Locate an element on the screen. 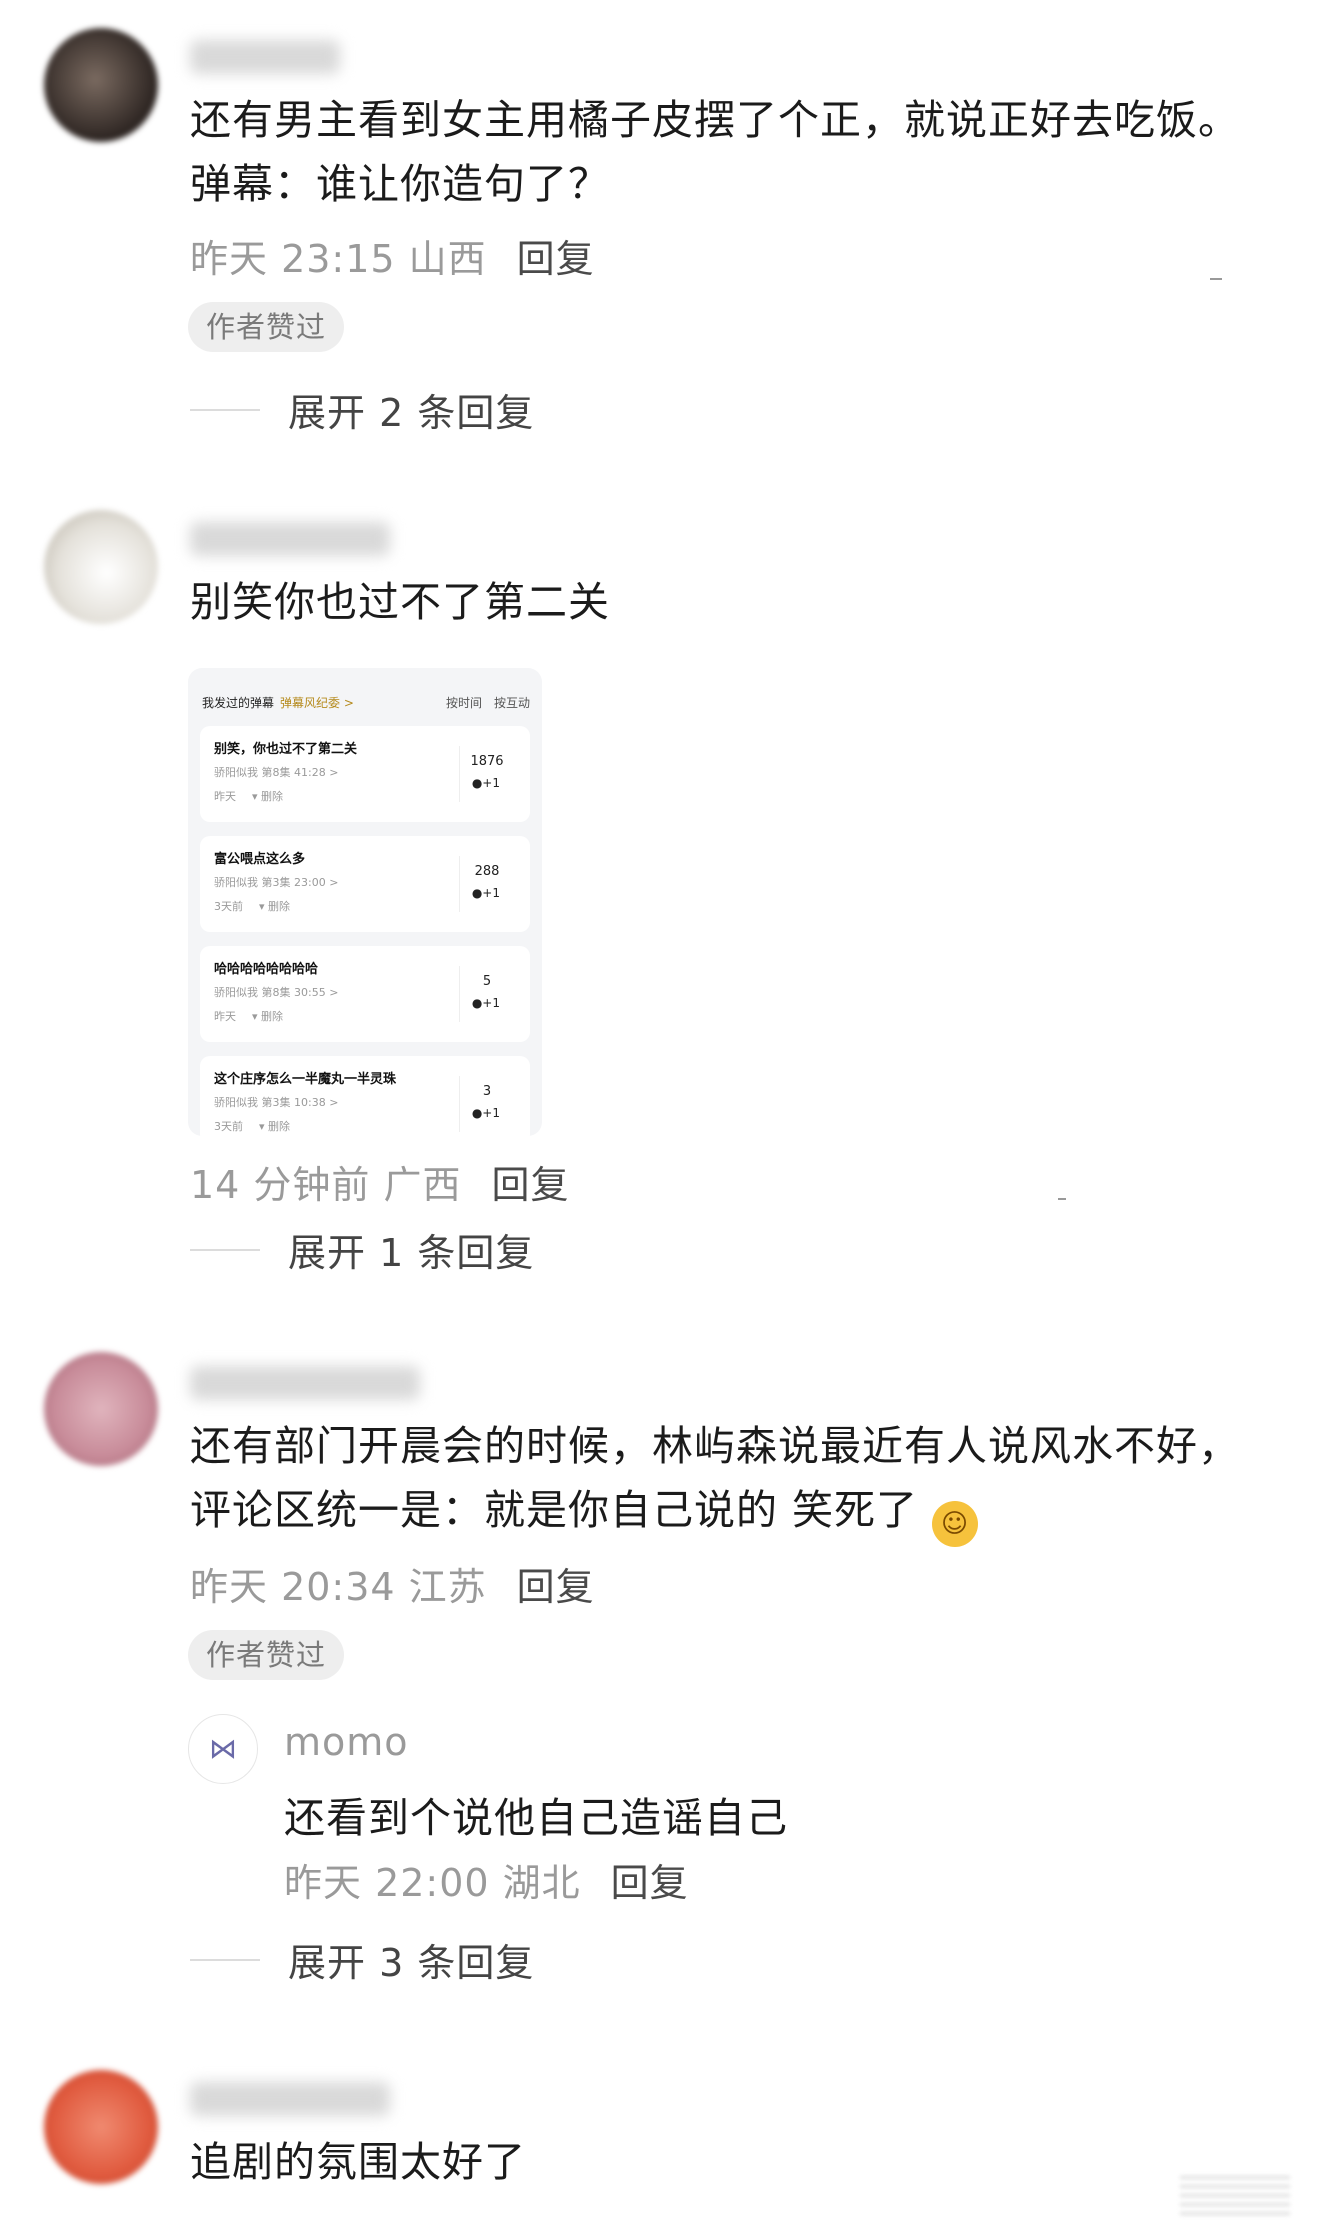 The width and height of the screenshot is (1320, 2234). danmaku-count: 288 is located at coordinates (487, 871).